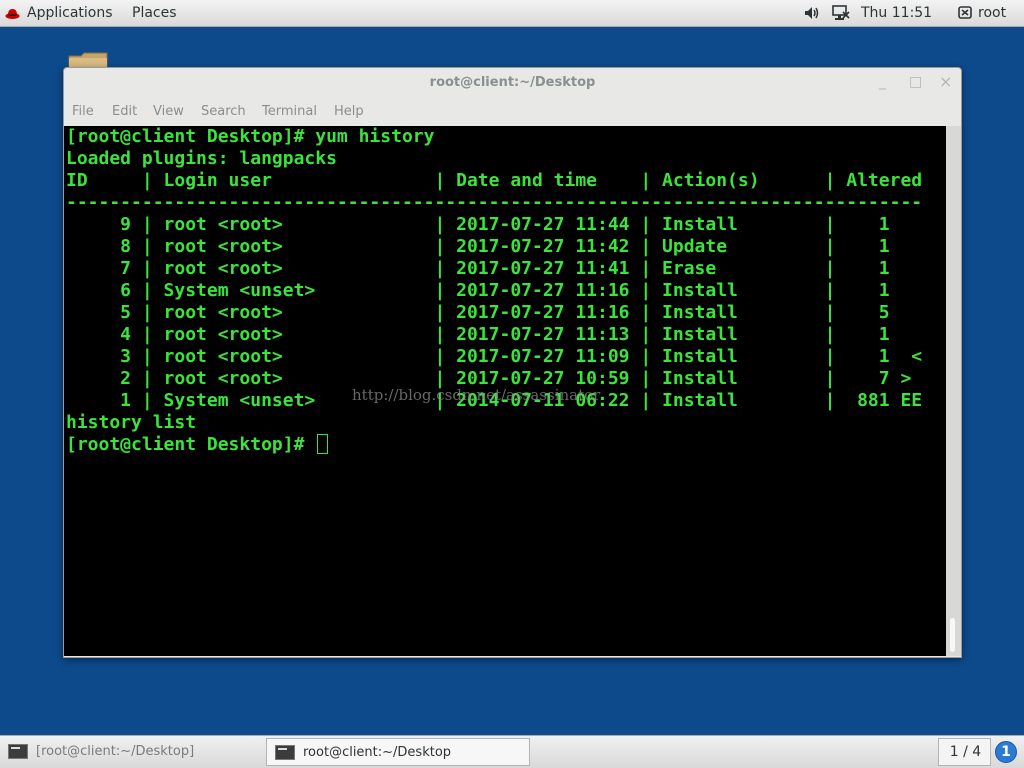 The height and width of the screenshot is (768, 1024). I want to click on taskbar-item-label: root@client:~/Desktop, so click(377, 752).